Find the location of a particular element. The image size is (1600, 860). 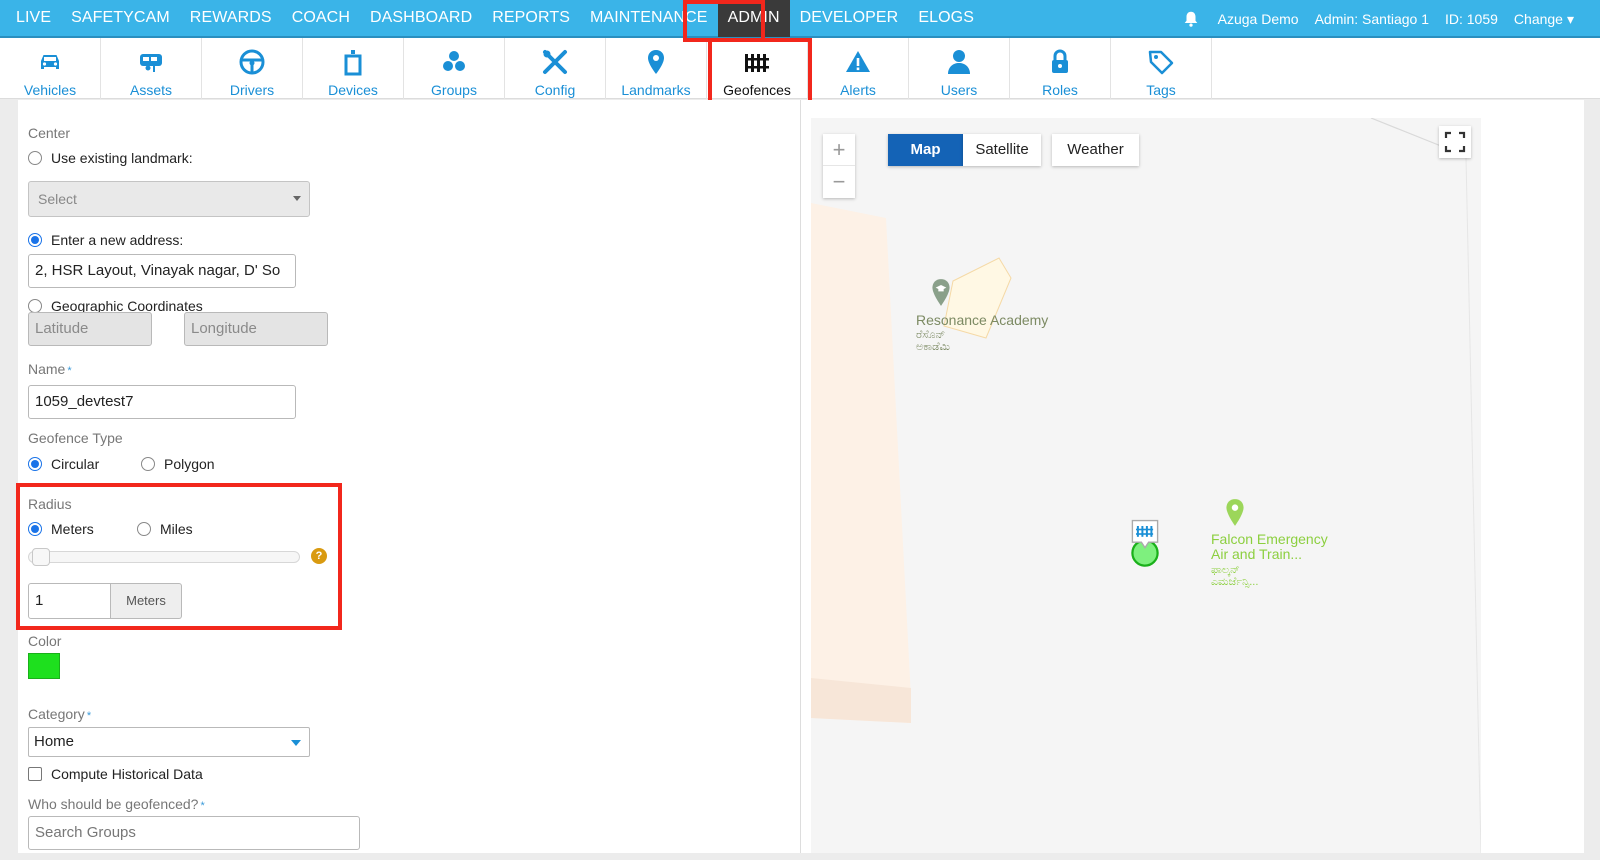

zoom-control: + − is located at coordinates (839, 166).